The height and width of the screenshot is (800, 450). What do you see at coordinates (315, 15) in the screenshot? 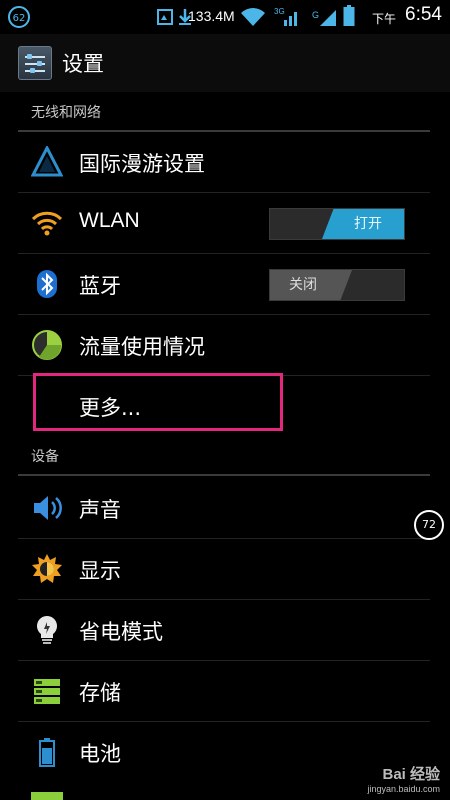
I see `svg-text: G` at bounding box center [315, 15].